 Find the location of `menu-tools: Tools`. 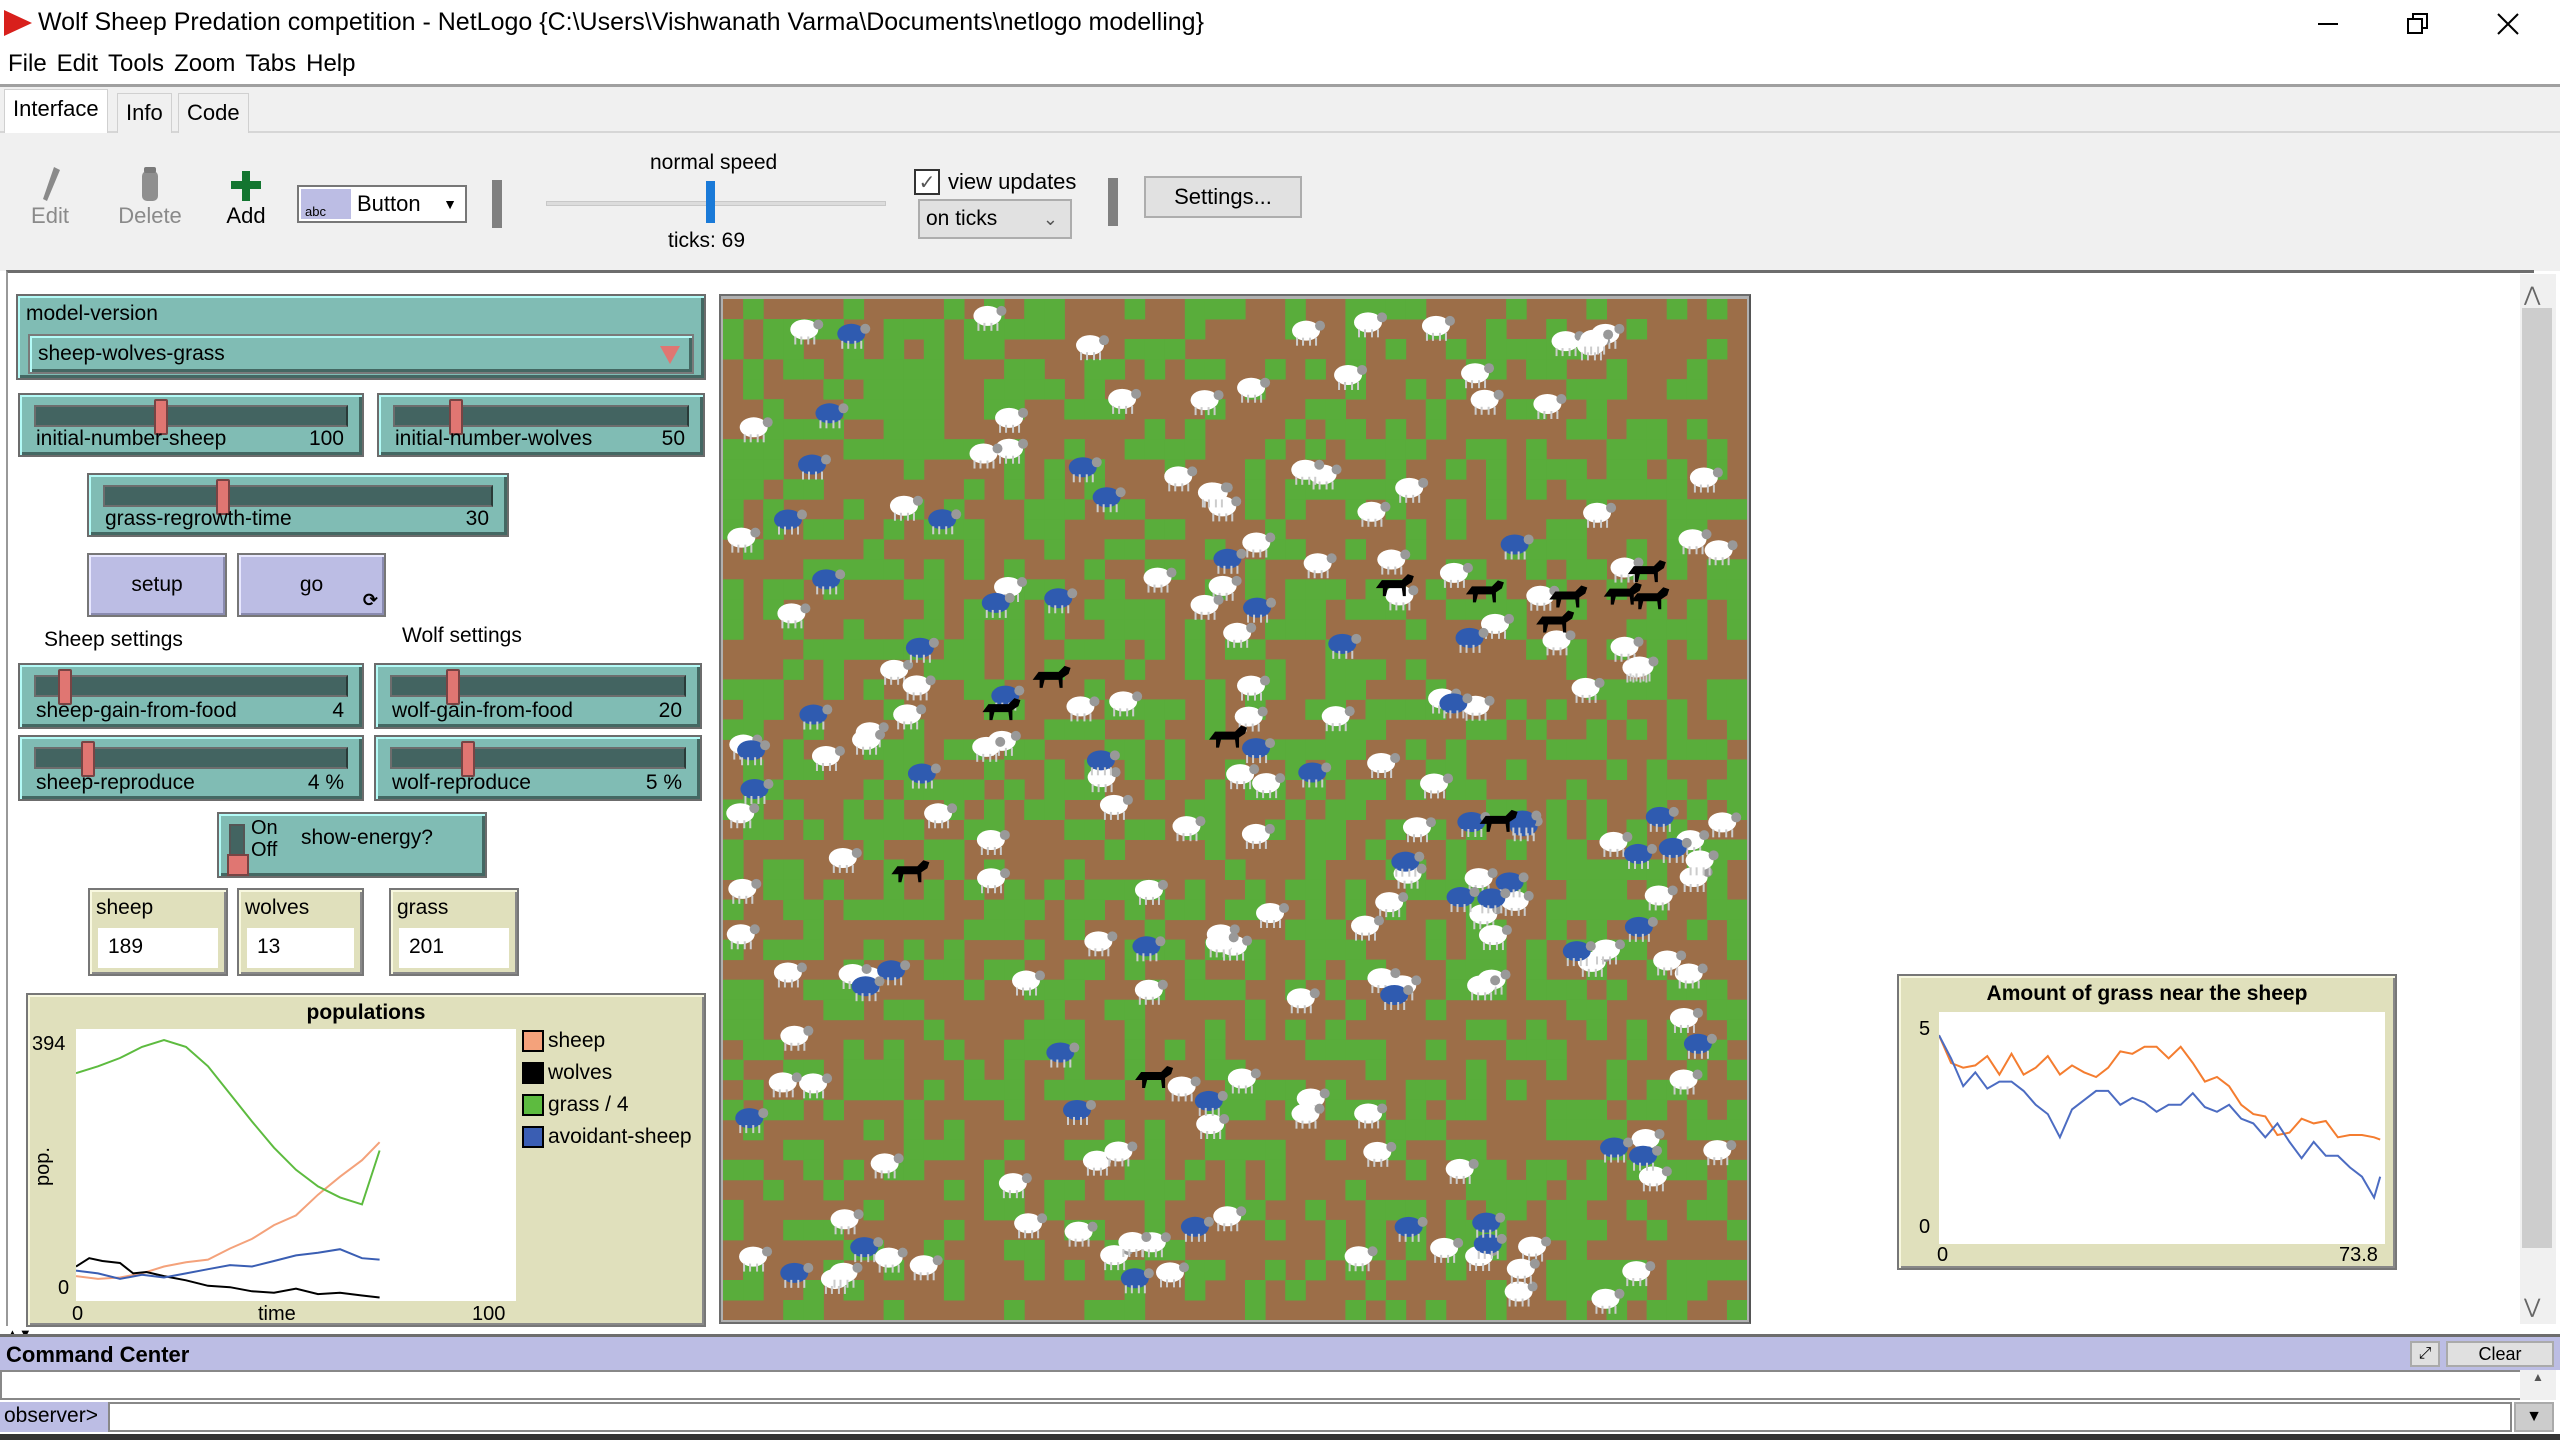

menu-tools: Tools is located at coordinates (141, 66).